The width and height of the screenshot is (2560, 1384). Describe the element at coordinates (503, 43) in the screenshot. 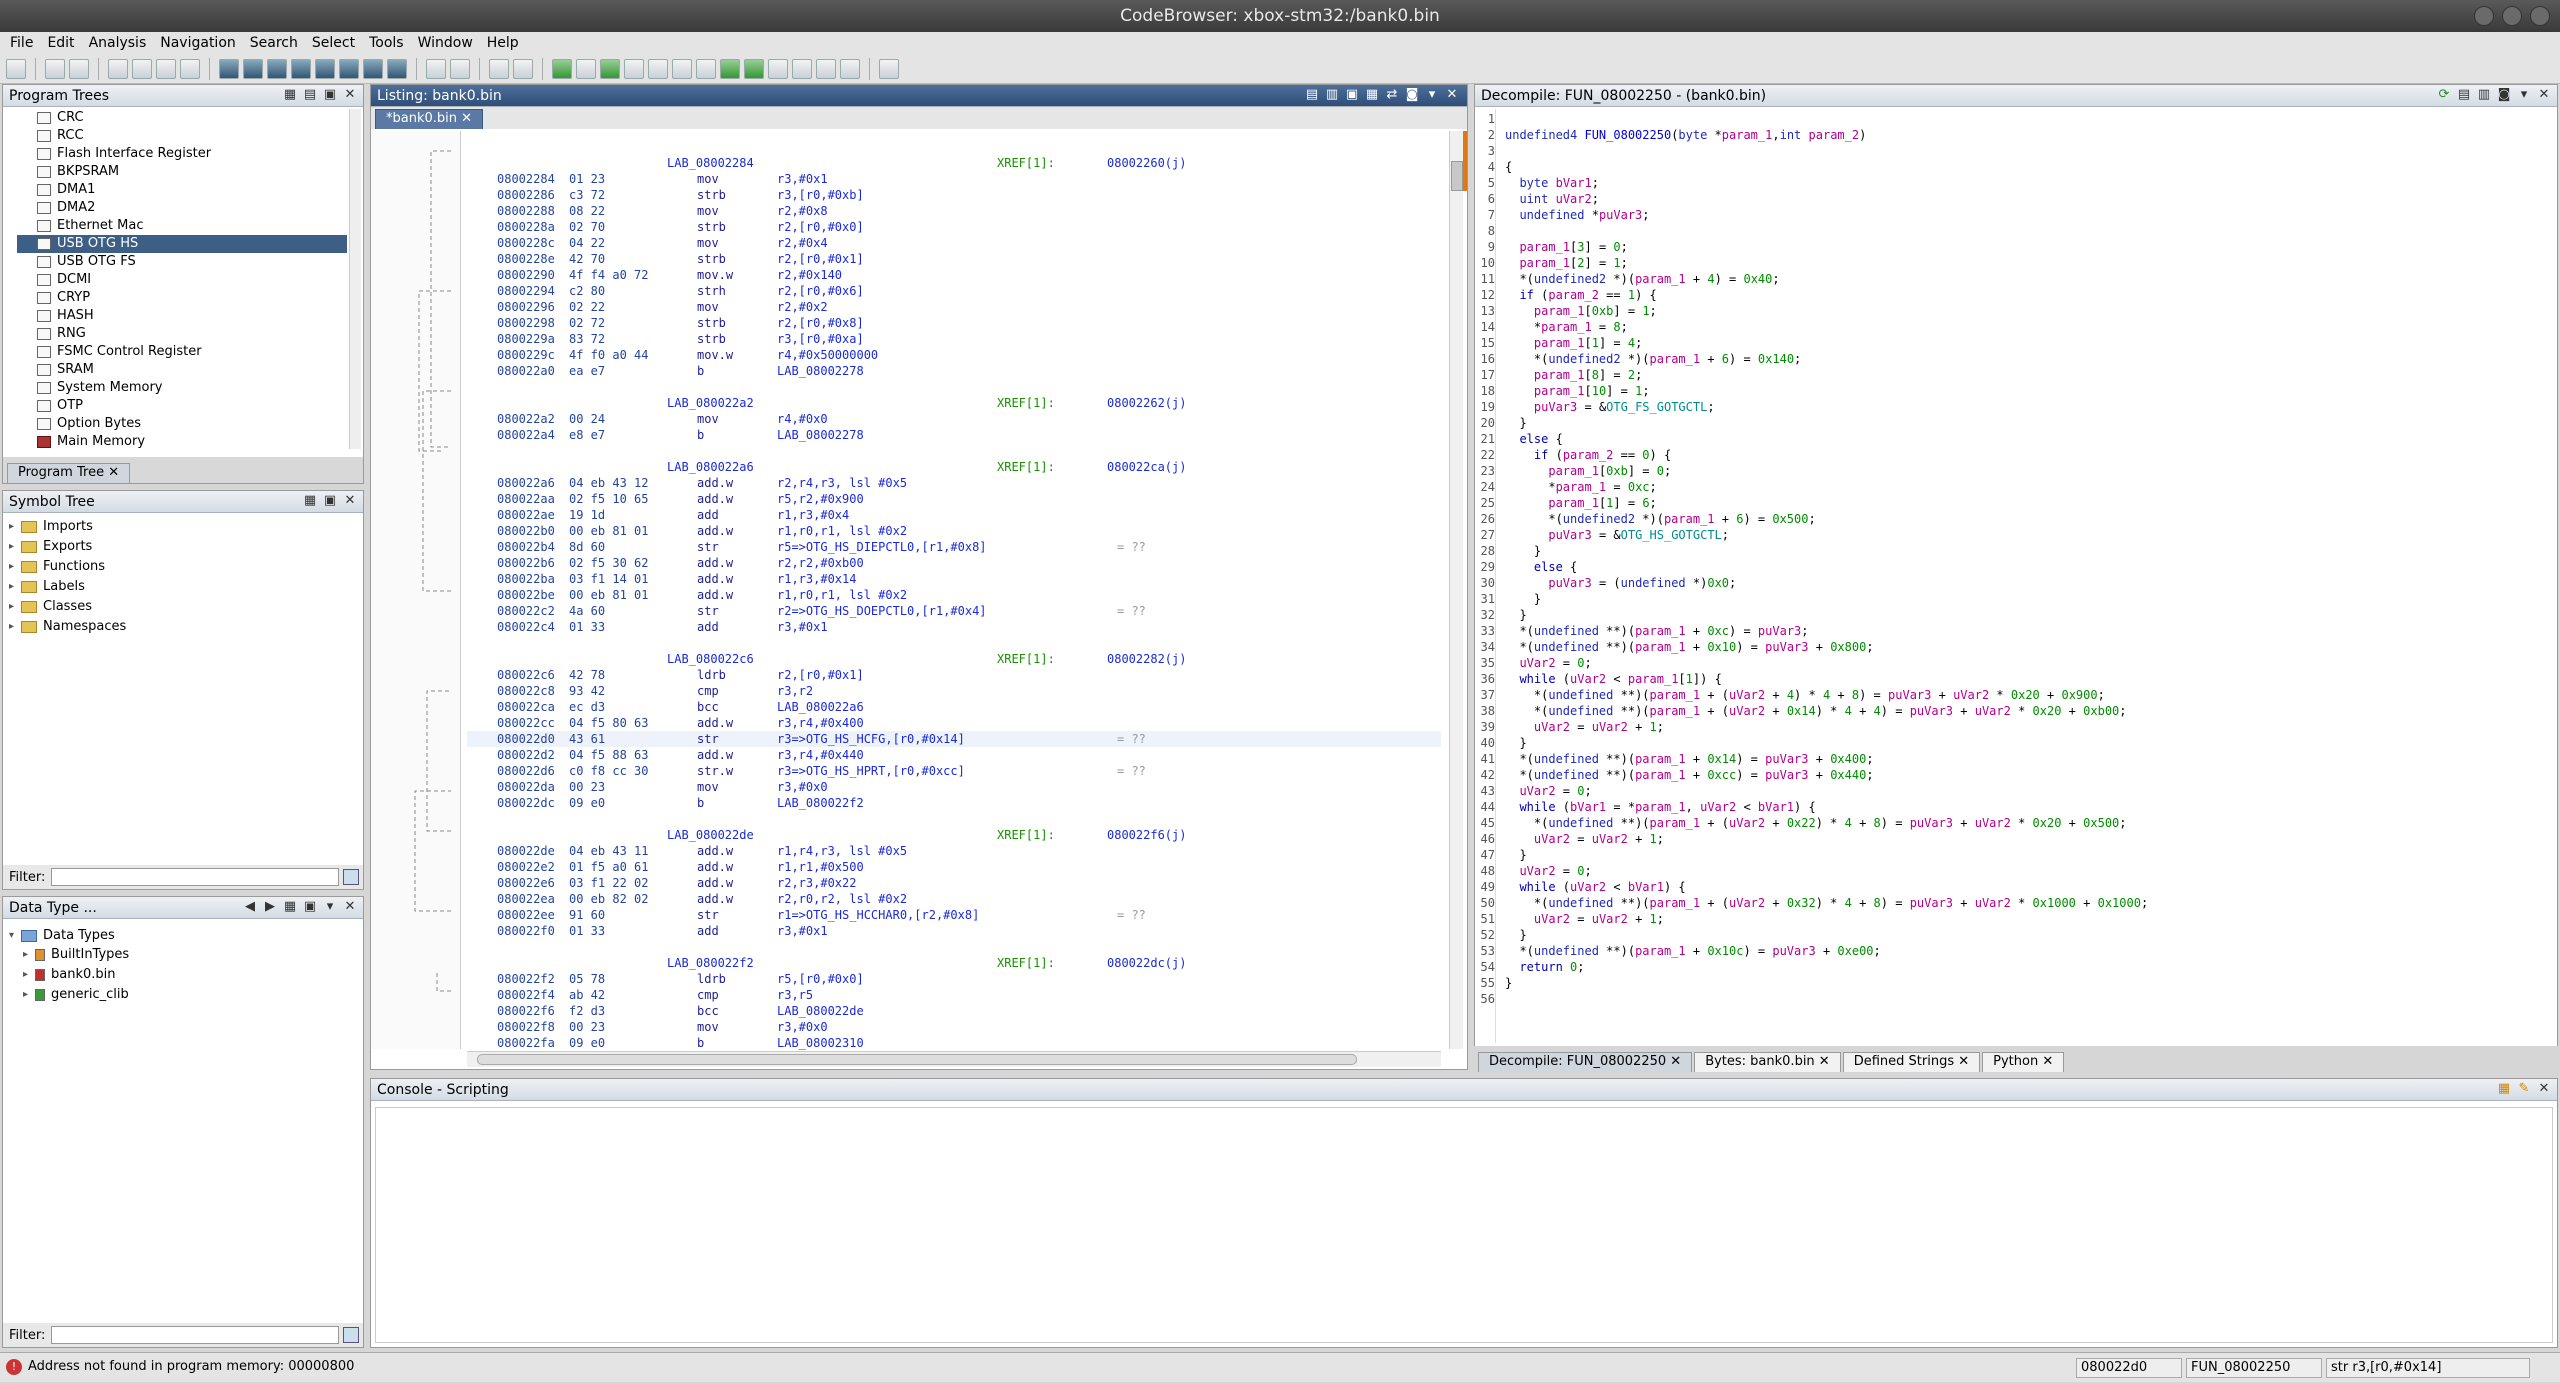

I see `menu-help: Help` at that location.